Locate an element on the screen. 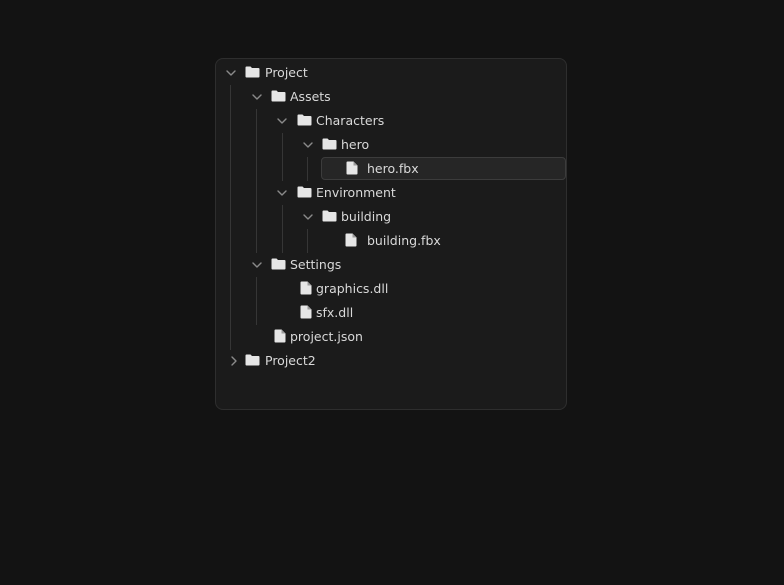 Image resolution: width=784 pixels, height=585 pixels. tree-item-project2: Project2 is located at coordinates (392, 361).